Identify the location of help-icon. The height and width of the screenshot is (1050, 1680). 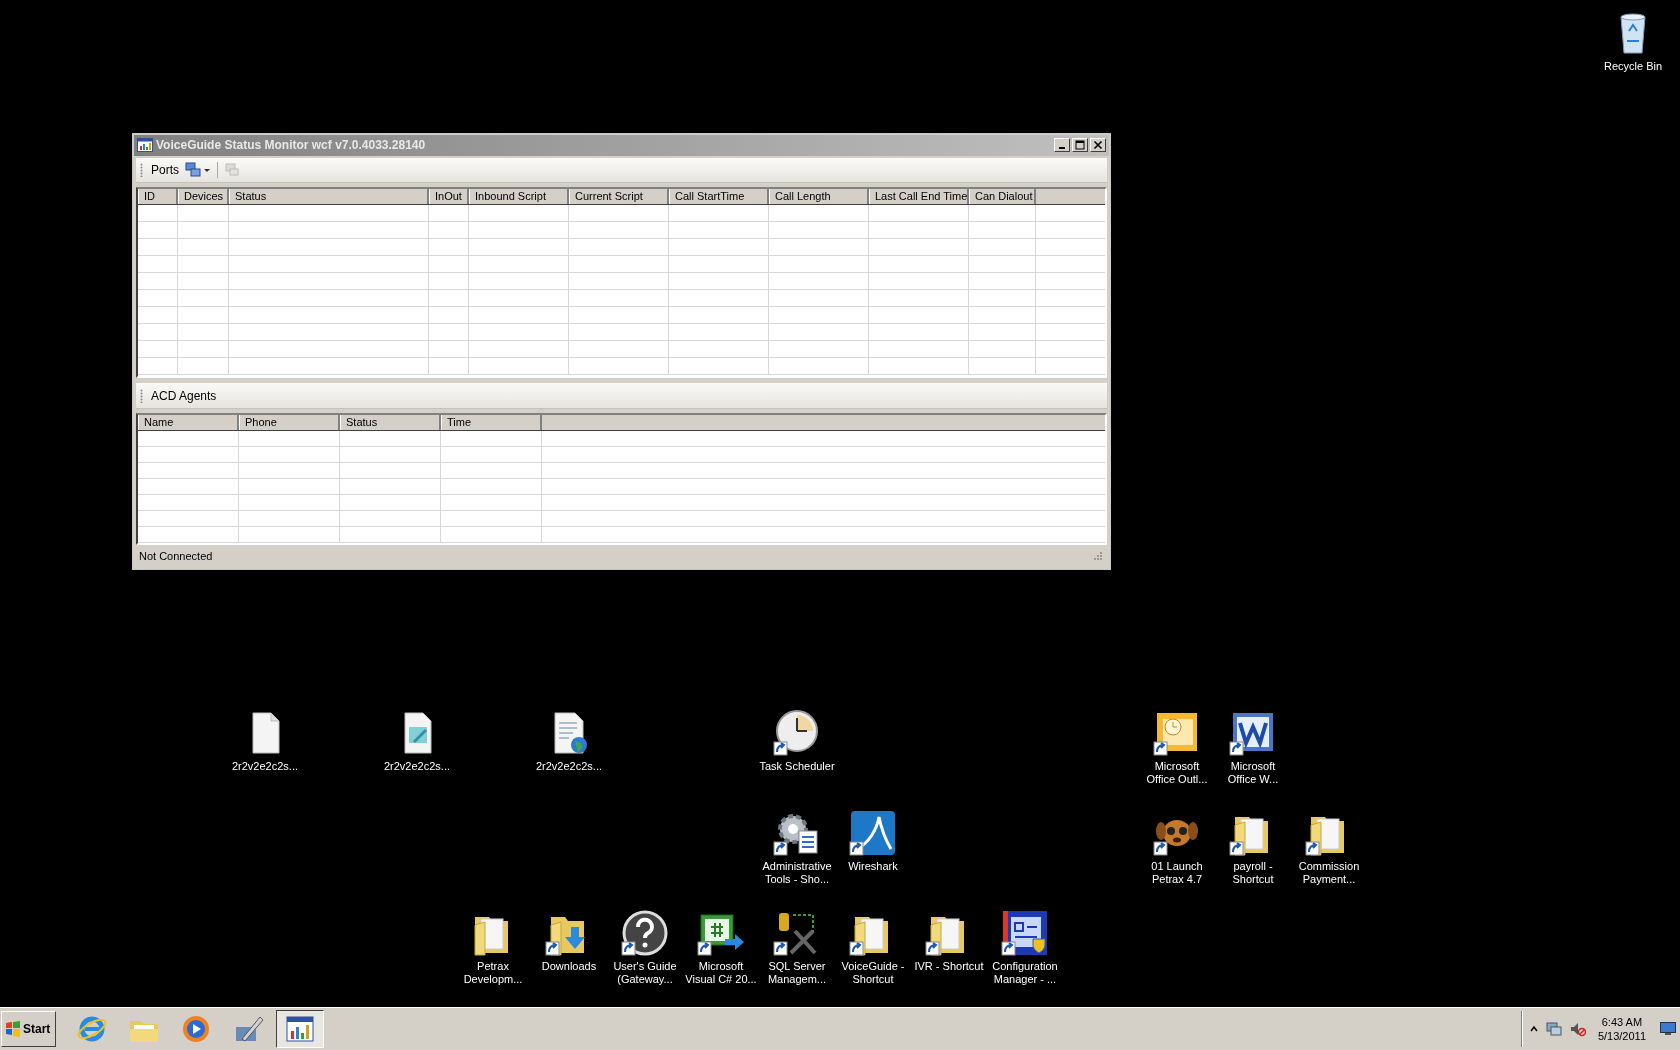
(645, 933).